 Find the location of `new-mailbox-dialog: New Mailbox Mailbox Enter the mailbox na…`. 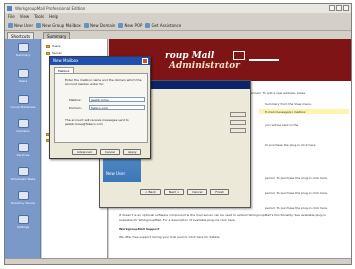

new-mailbox-dialog: New Mailbox Mailbox Enter the mailbox na… is located at coordinates (100, 107).